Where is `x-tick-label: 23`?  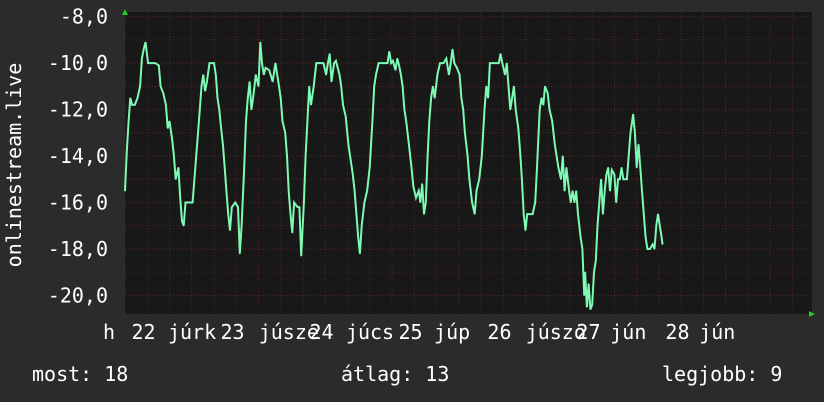
x-tick-label: 23 is located at coordinates (232, 332).